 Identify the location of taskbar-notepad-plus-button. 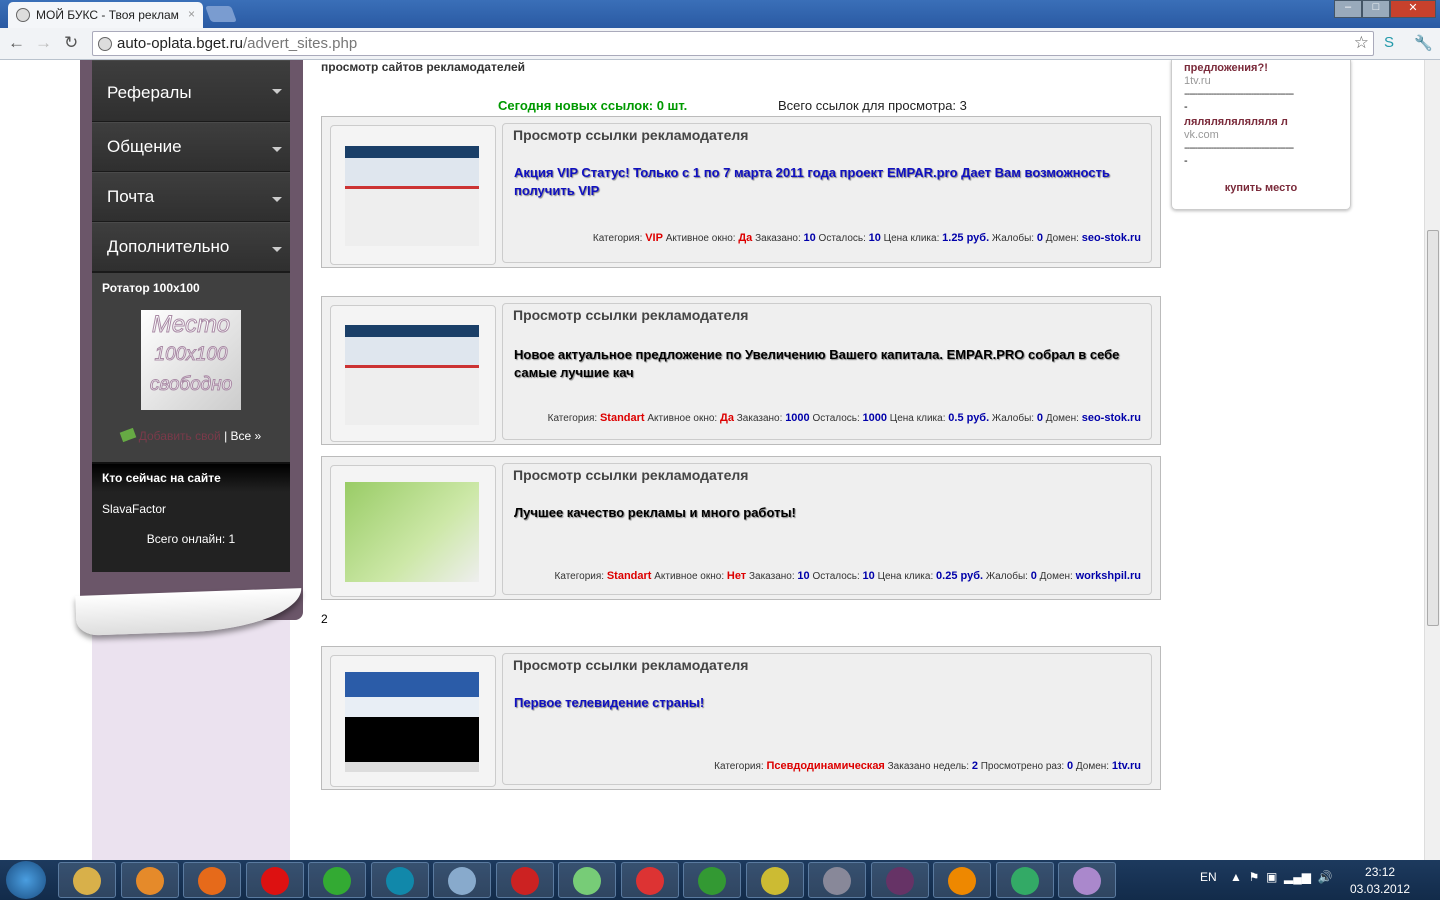
(587, 880).